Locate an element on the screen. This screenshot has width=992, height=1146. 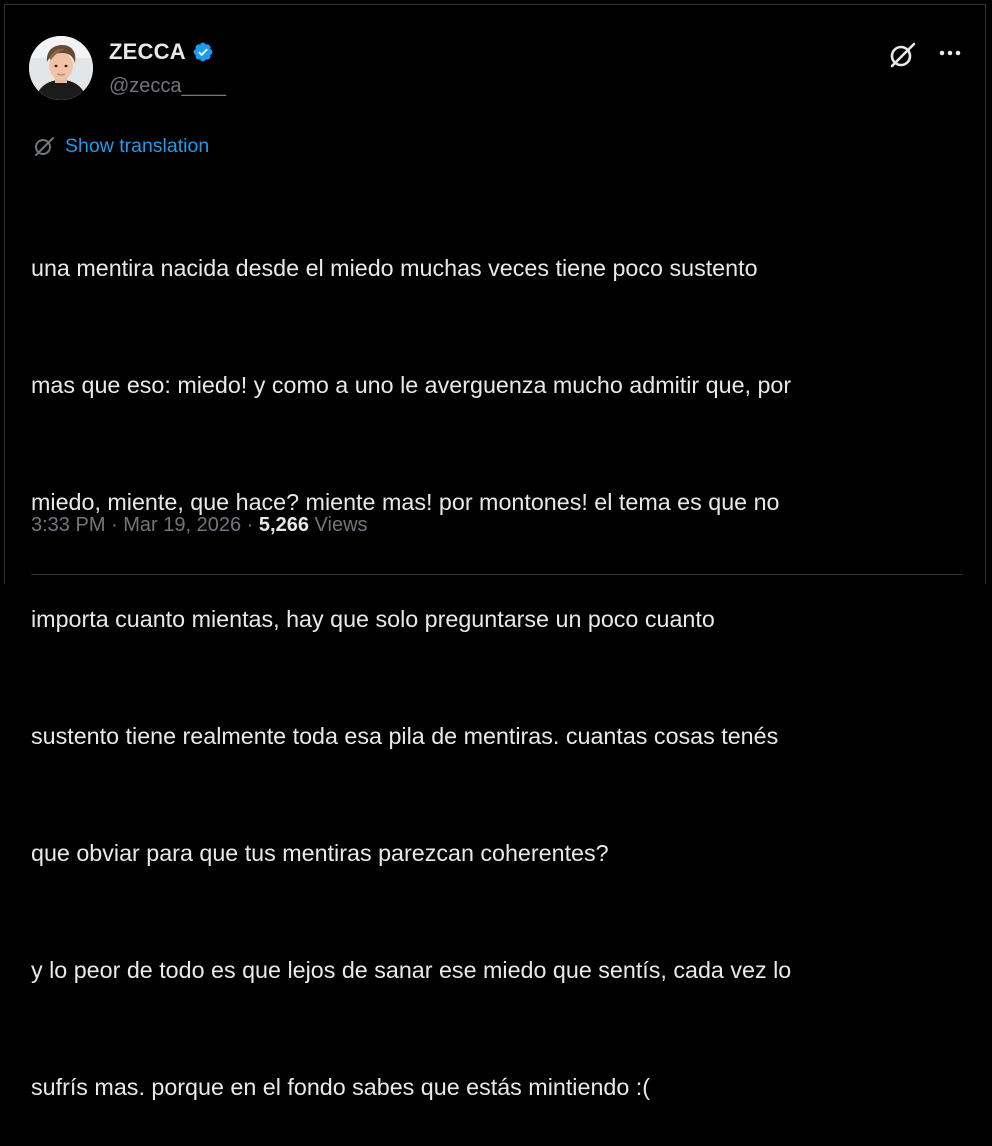
display-name: ZECCA is located at coordinates (147, 52).